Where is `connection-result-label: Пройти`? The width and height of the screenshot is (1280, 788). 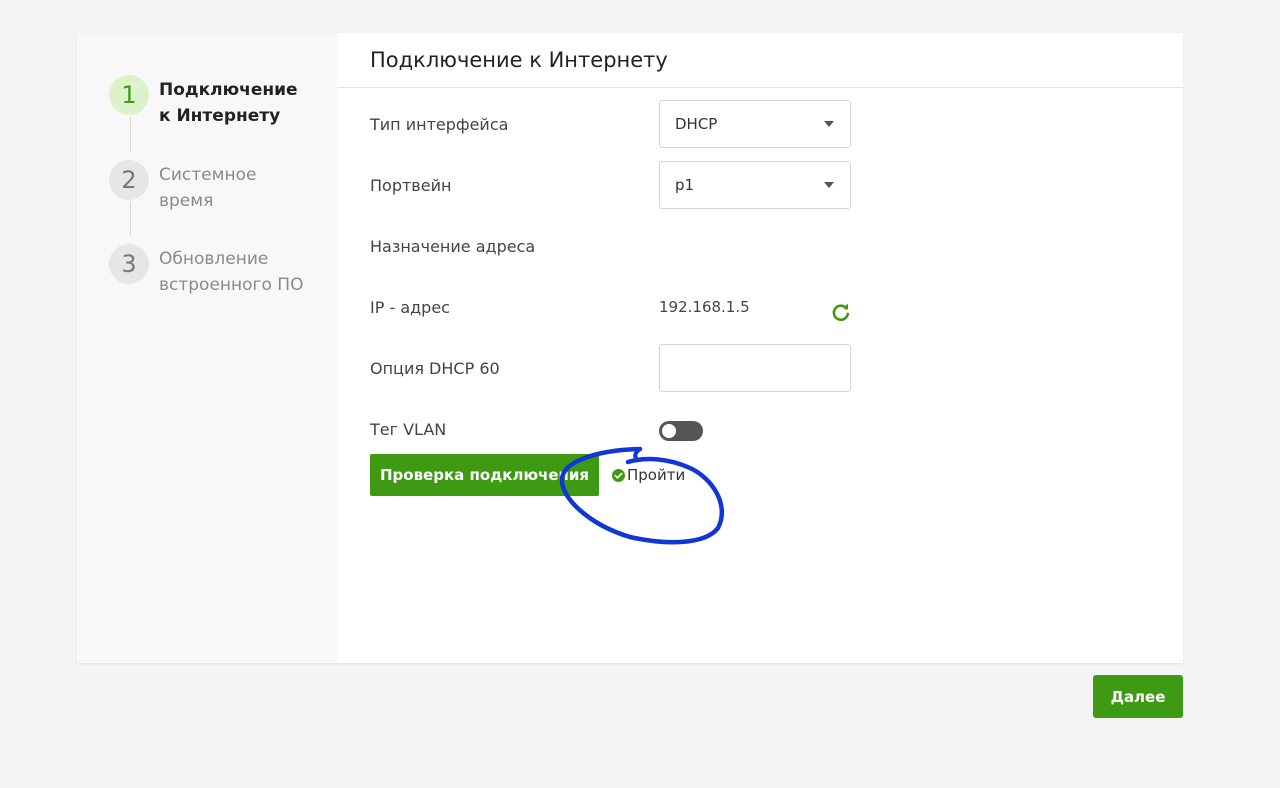
connection-result-label: Пройти is located at coordinates (656, 475).